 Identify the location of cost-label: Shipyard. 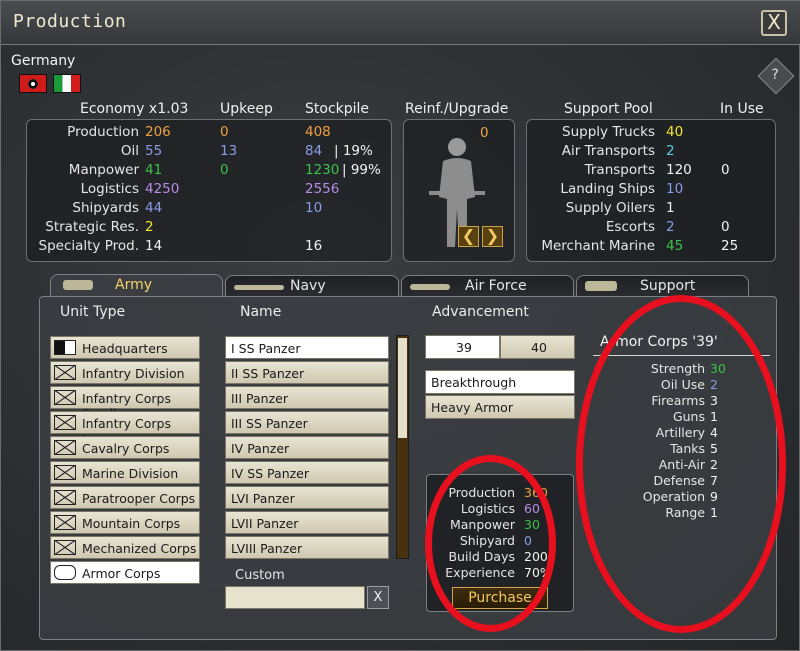
(487, 540).